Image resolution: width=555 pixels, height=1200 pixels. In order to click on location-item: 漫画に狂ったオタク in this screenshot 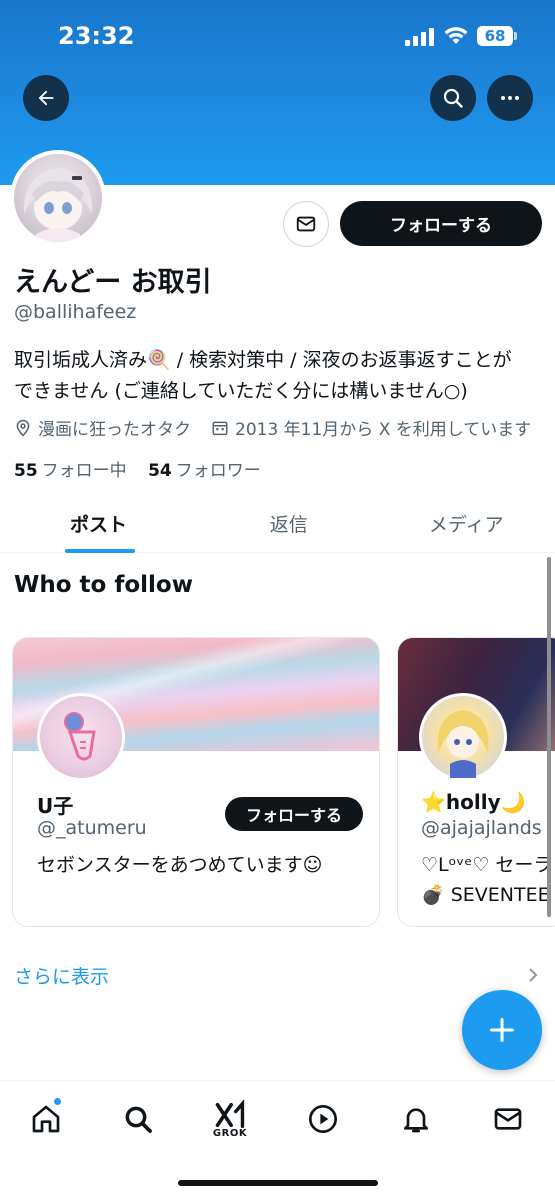, I will do `click(102, 427)`.